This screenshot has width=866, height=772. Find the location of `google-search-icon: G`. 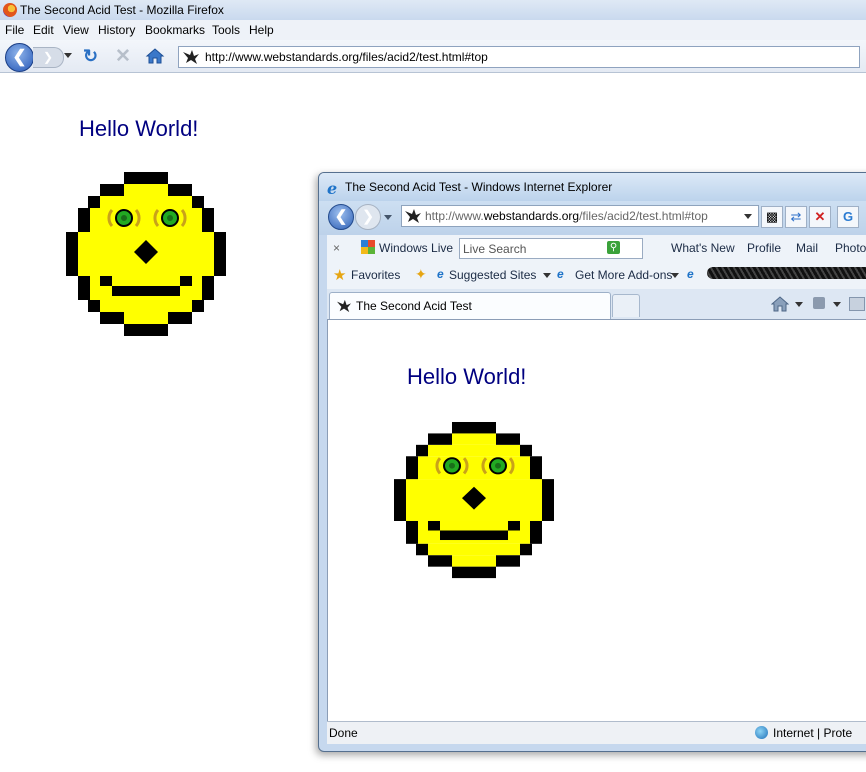

google-search-icon: G is located at coordinates (848, 217).